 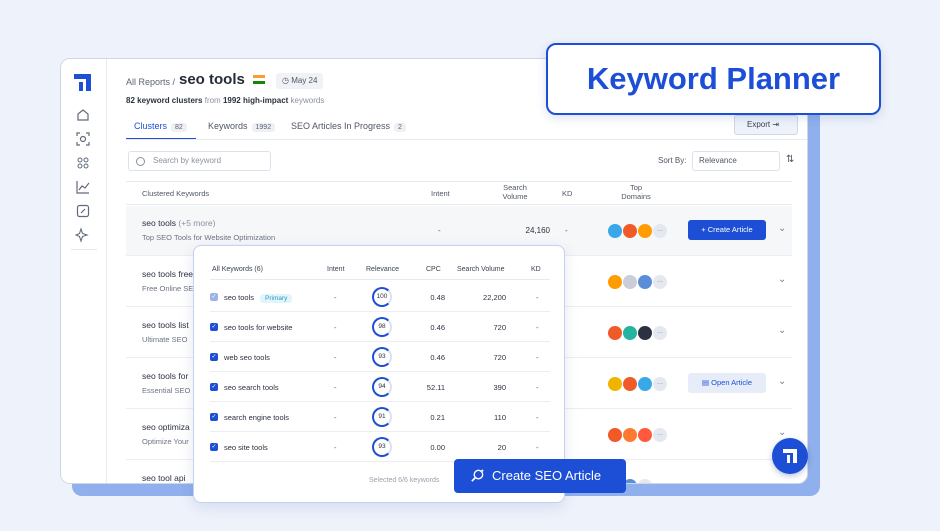 What do you see at coordinates (766, 125) in the screenshot?
I see `export-button: Export ⇥` at bounding box center [766, 125].